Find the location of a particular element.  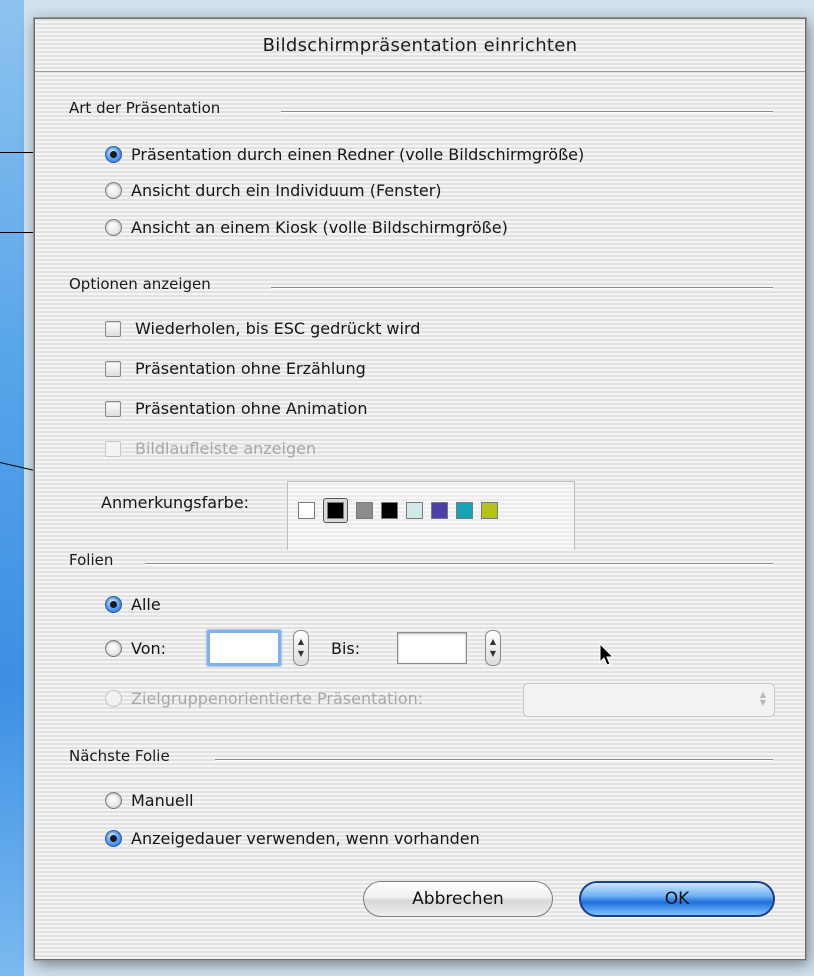

dialog-titlebar: Bildschirmpräsentation einrichten is located at coordinates (420, 45).